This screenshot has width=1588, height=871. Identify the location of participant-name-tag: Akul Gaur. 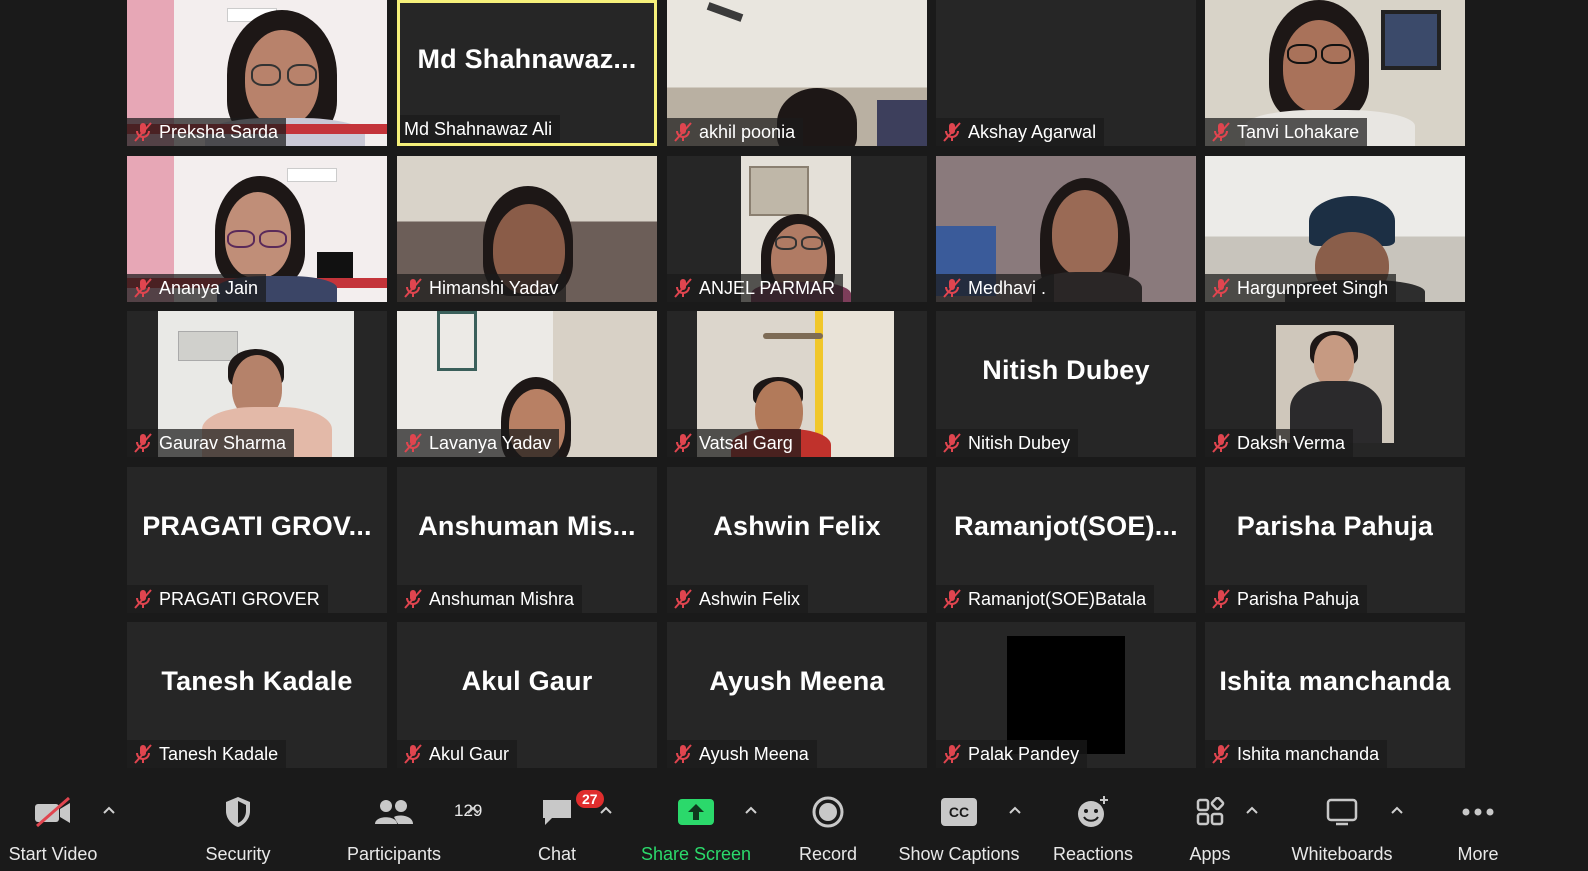
(457, 754).